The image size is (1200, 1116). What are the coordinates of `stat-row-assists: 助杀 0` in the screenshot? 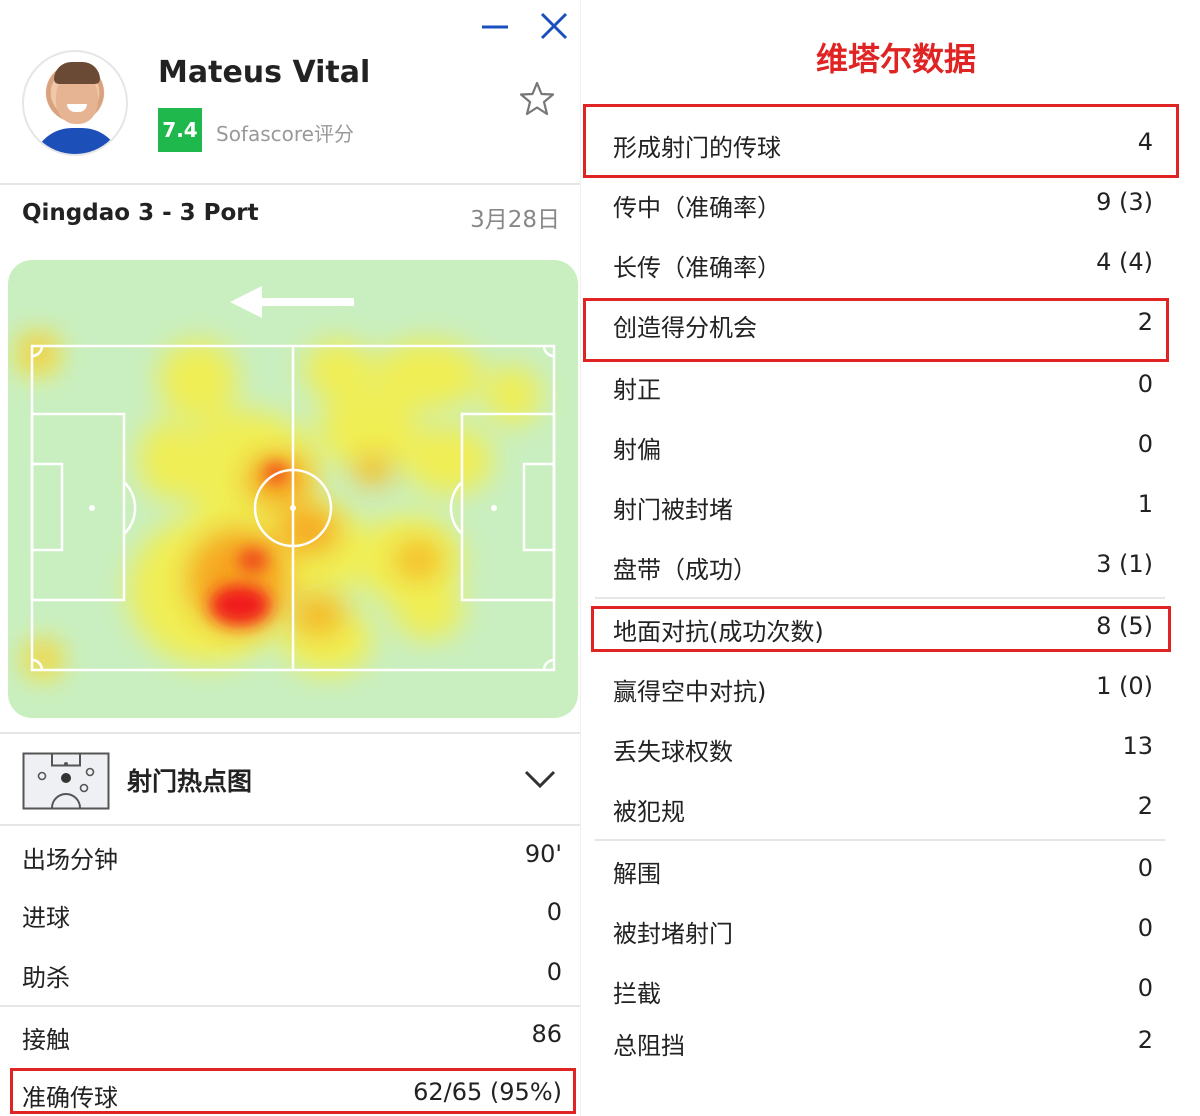 It's located at (290, 975).